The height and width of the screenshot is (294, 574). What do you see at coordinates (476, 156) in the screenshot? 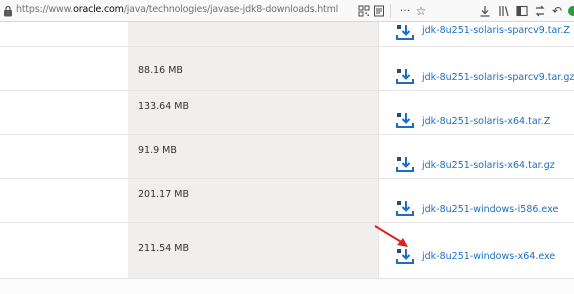
I see `download-cell: jdk-8u251-solaris-x64.tar.gz` at bounding box center [476, 156].